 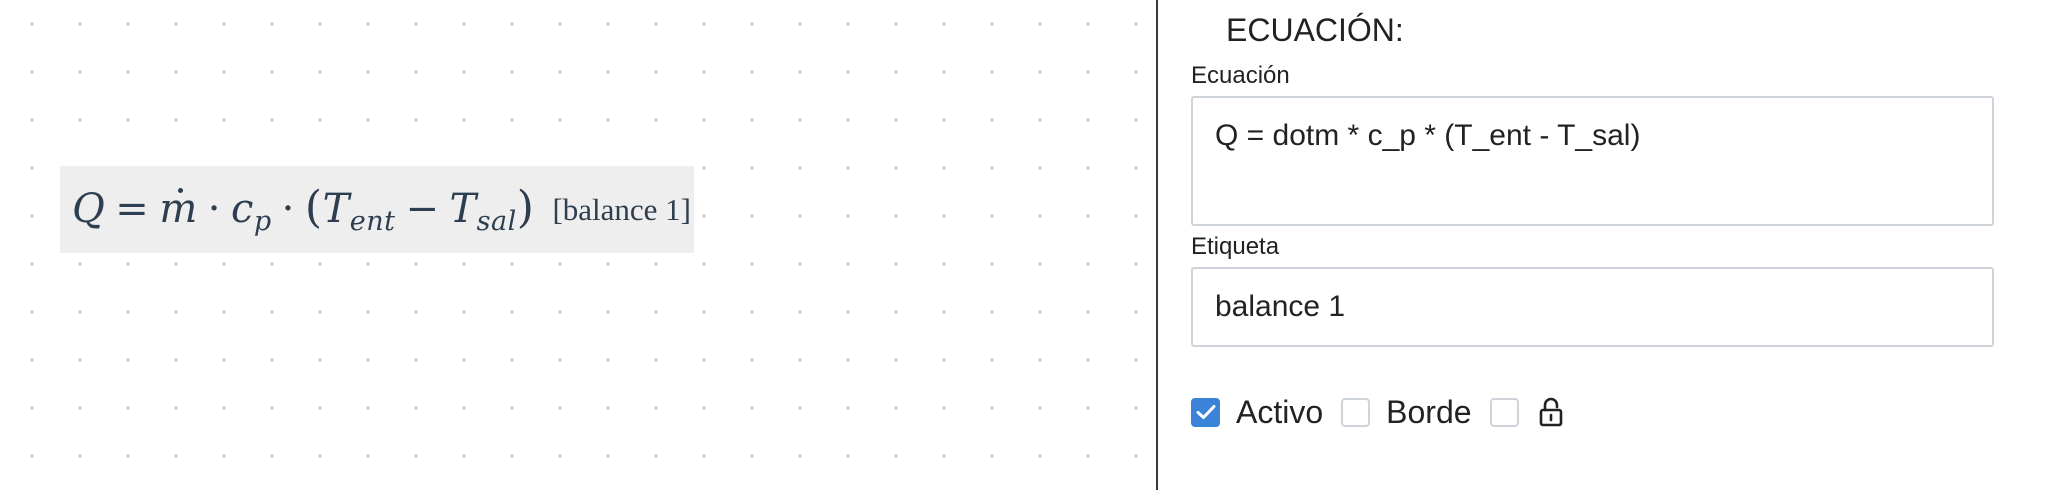 I want to click on eq-t-sal: T, so click(x=463, y=209).